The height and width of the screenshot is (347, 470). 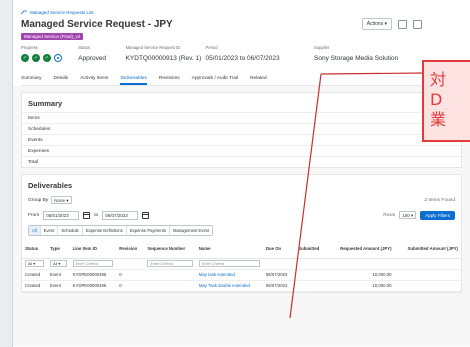 I want to click on column-header-requested-amount: Requested Amount (JPY), so click(x=361, y=249).